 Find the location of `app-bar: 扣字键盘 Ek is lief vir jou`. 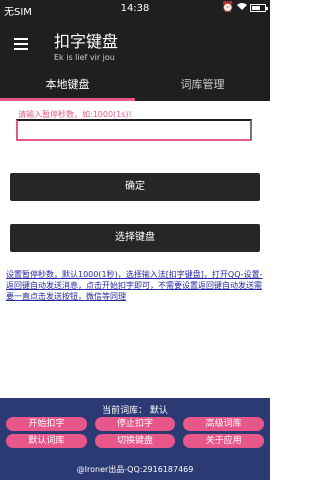

app-bar: 扣字键盘 Ek is lief vir jou is located at coordinates (135, 45).